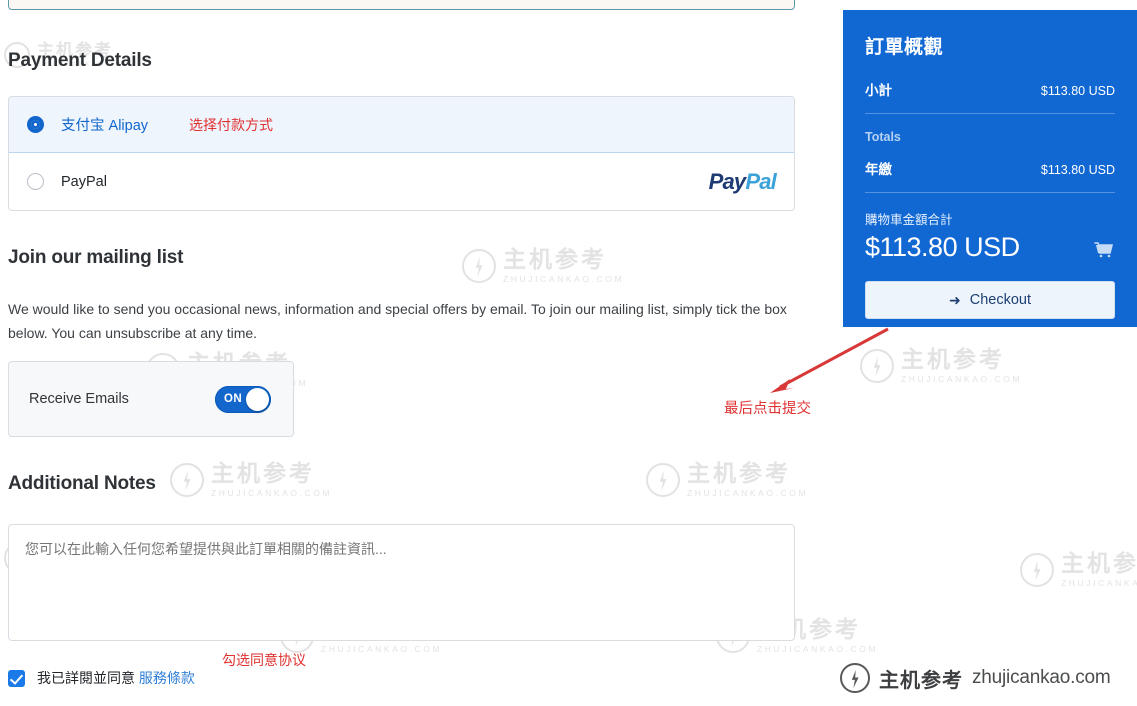  I want to click on checkout-button: ➜ Checkout, so click(990, 300).